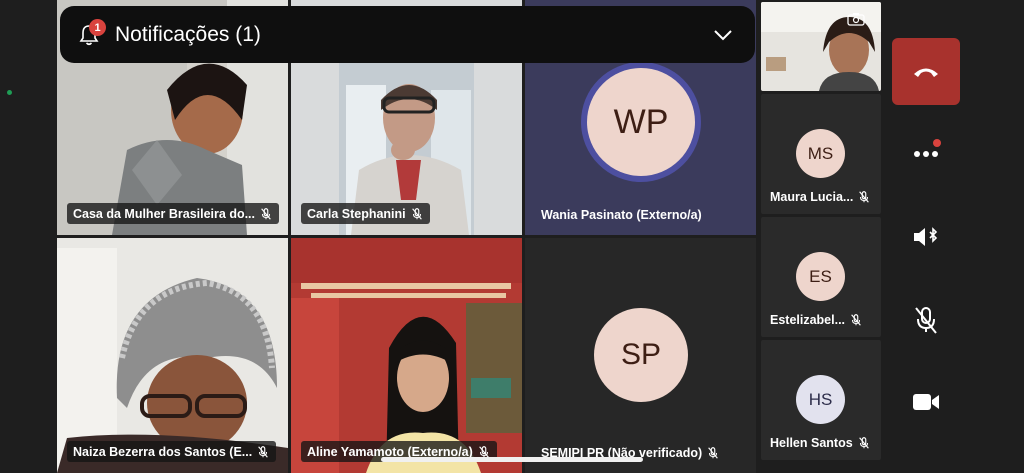  I want to click on participant-name-pill: Carla Stephanini, so click(365, 213).